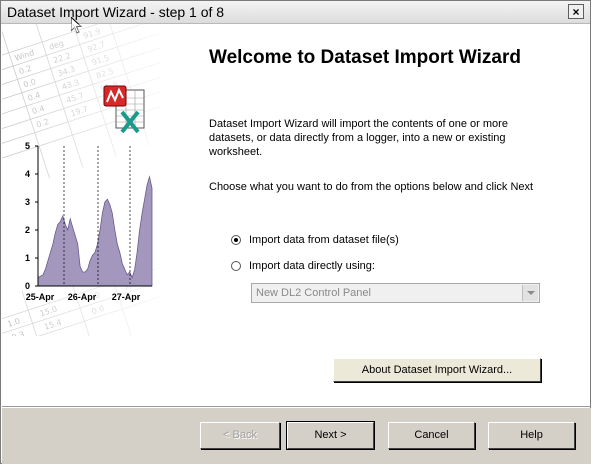 The width and height of the screenshot is (593, 466). What do you see at coordinates (27, 258) in the screenshot?
I see `illustration-y-tick-label: 1` at bounding box center [27, 258].